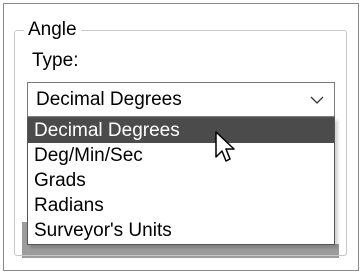 Image resolution: width=364 pixels, height=276 pixels. I want to click on type-label: Type:, so click(55, 60).